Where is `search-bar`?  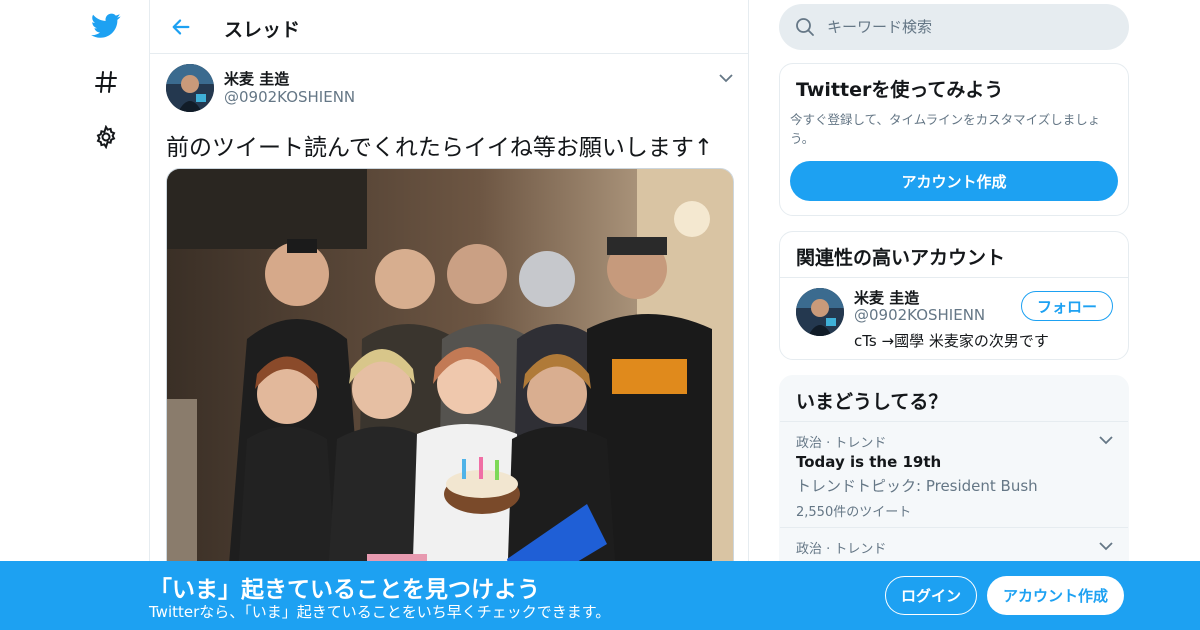 search-bar is located at coordinates (954, 27).